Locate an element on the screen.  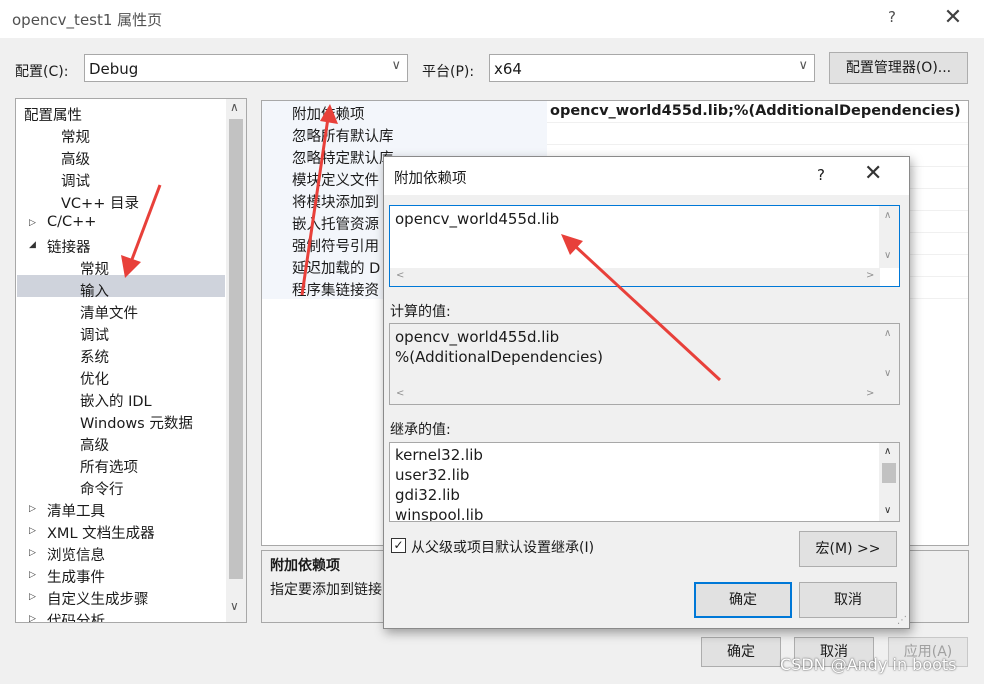
tree-item: 优化 is located at coordinates (120, 378).